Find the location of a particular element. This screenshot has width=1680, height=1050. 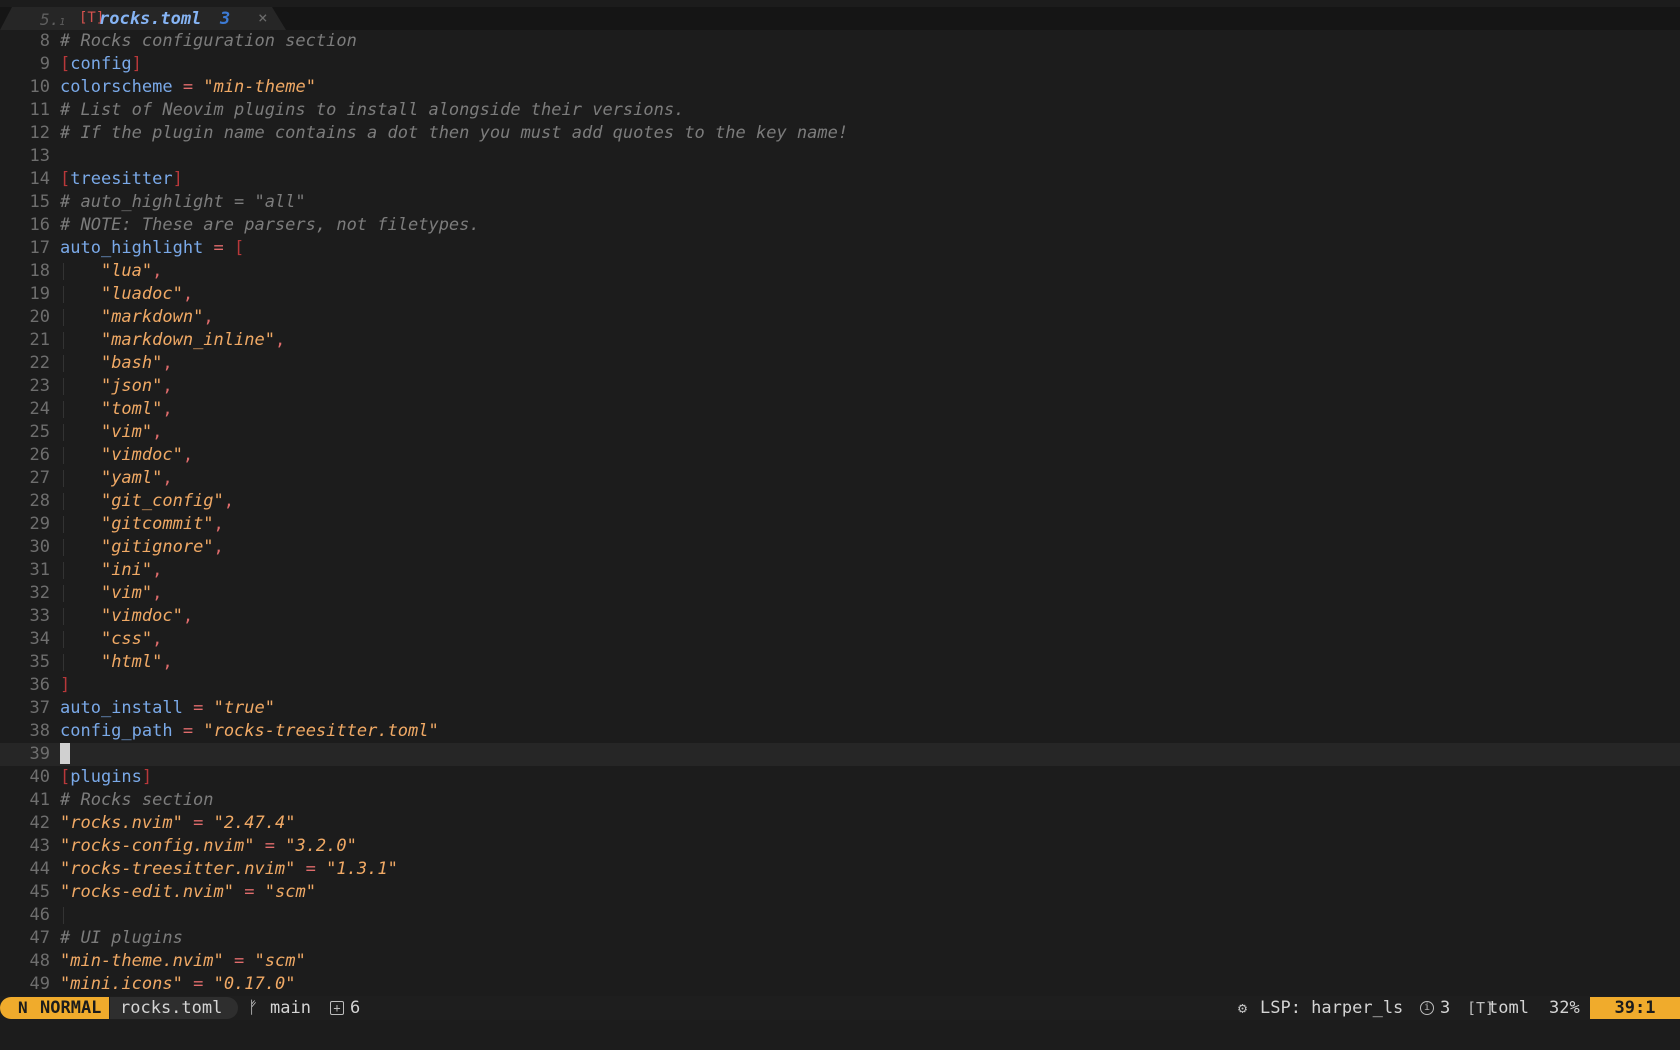

code-text: "css", is located at coordinates (111, 639).